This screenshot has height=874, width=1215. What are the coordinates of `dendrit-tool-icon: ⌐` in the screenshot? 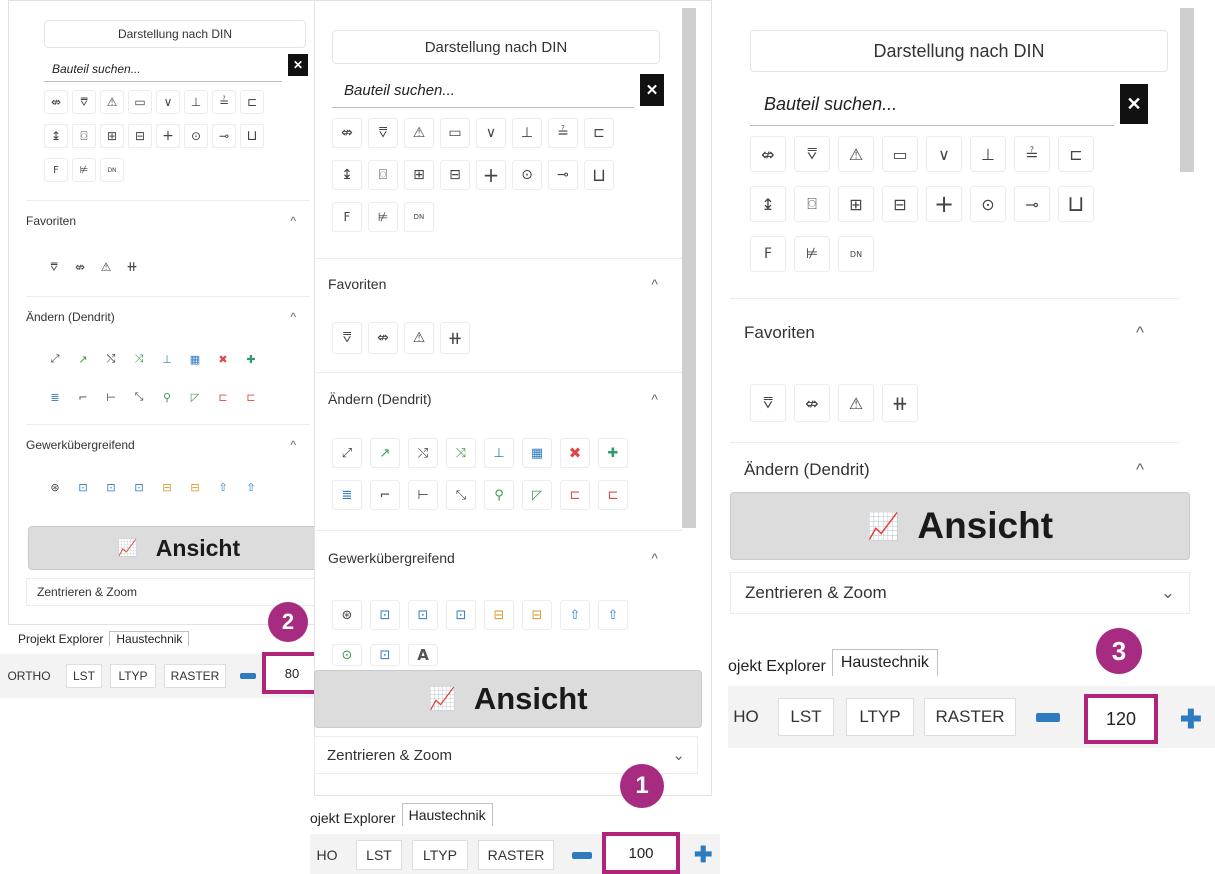 It's located at (385, 495).